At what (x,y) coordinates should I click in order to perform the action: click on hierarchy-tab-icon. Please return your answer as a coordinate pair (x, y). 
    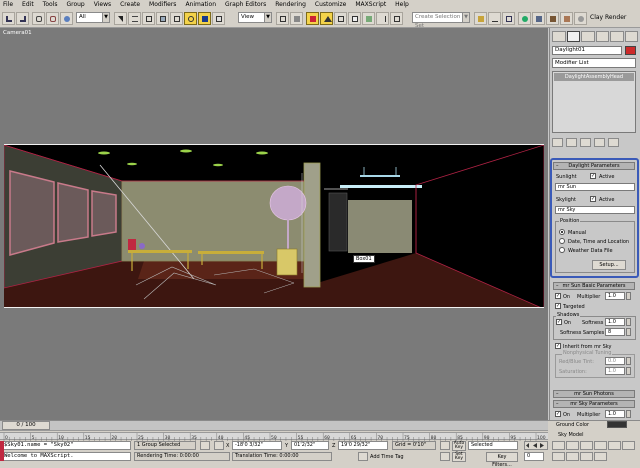
    Looking at the image, I should click on (588, 36).